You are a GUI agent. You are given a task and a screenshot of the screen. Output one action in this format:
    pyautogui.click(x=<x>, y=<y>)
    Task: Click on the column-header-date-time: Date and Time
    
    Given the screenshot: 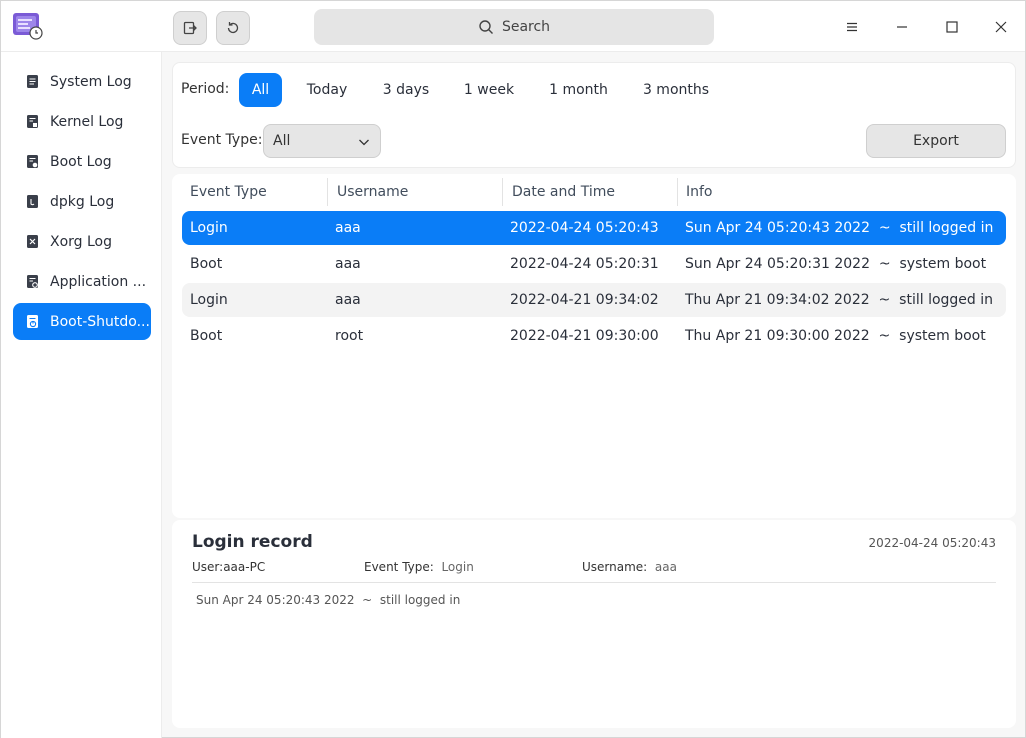 What is the action you would take?
    pyautogui.click(x=563, y=192)
    